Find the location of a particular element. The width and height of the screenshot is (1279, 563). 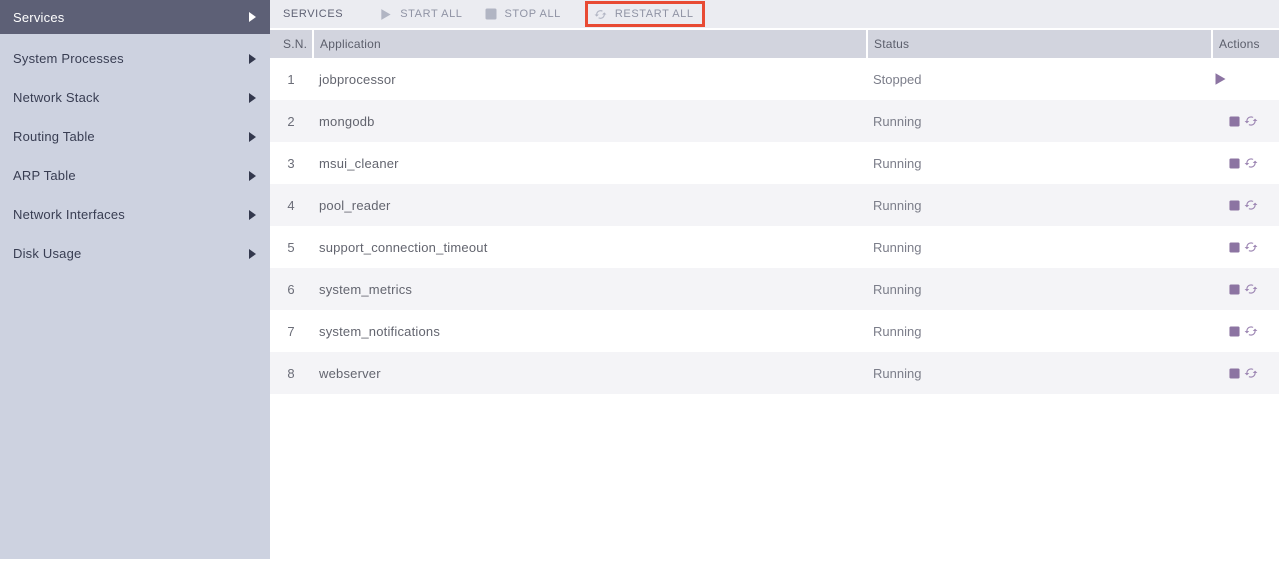

stop-all-button: STOP ALL is located at coordinates (523, 14).